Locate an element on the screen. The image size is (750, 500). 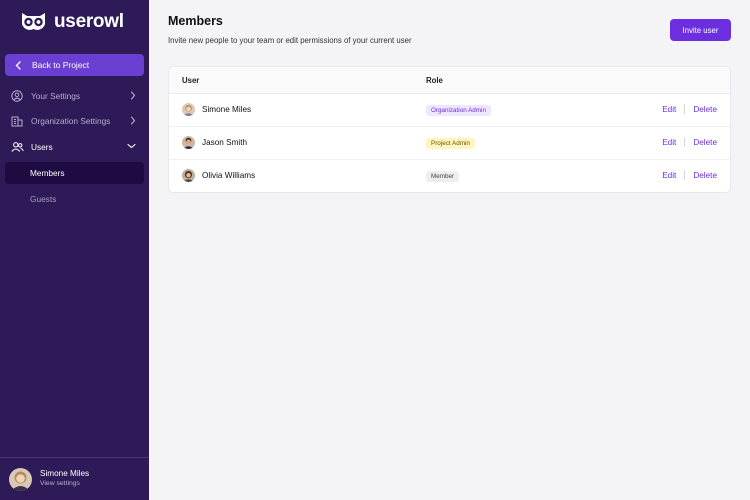
sidebar-subitem-label: Members is located at coordinates (47, 173).